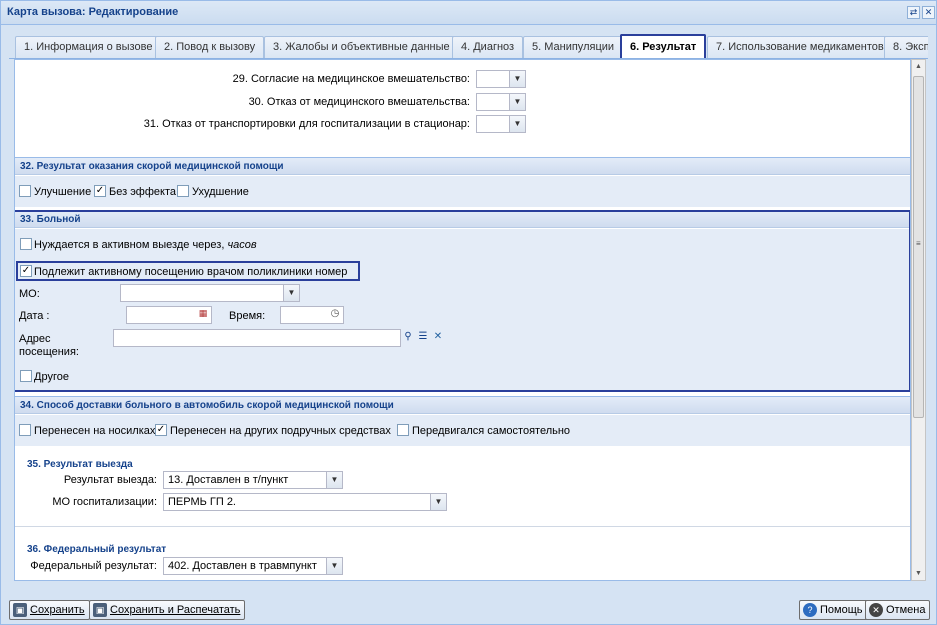  I want to click on consent-select: ▼, so click(501, 79).